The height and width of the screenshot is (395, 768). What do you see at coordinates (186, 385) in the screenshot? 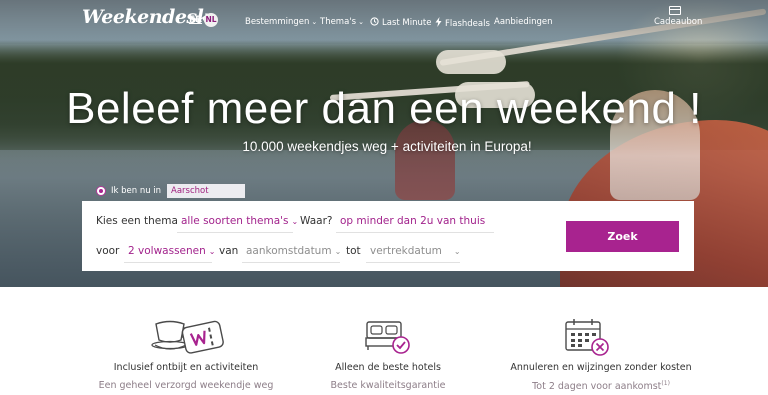
I see `feature-1-subtitle: Een geheel verzorgd weekendje weg` at bounding box center [186, 385].